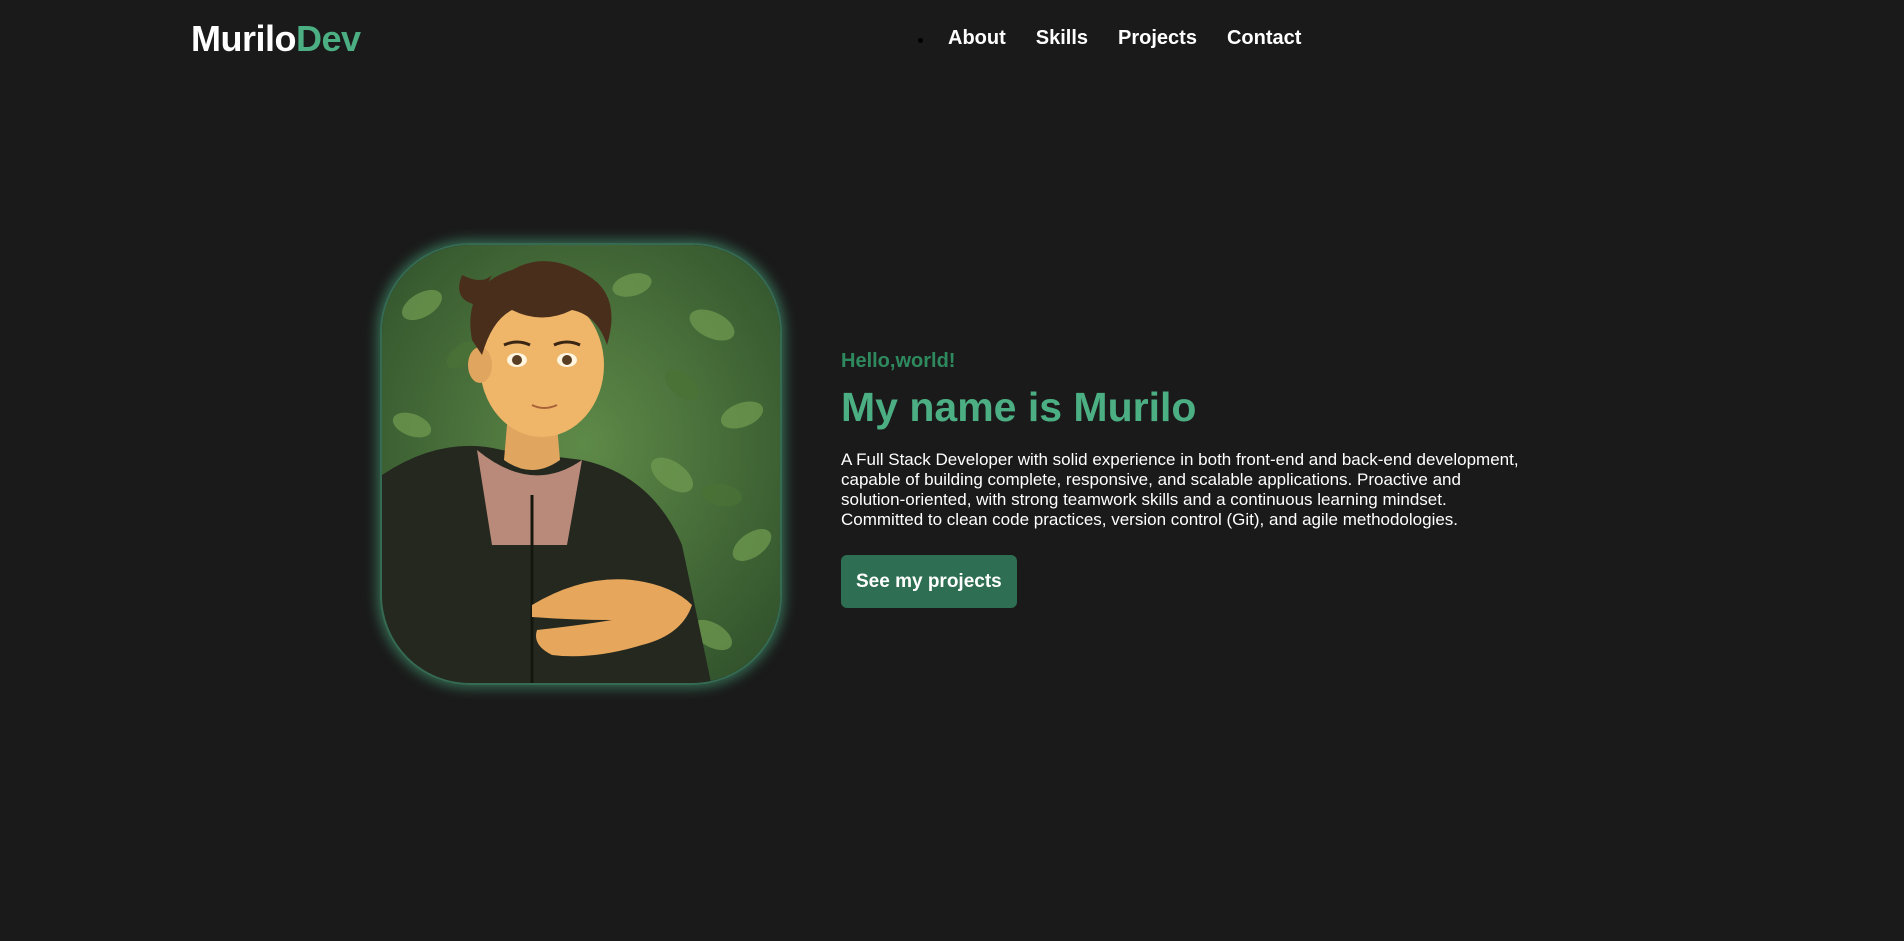 This screenshot has height=941, width=1904. Describe the element at coordinates (898, 361) in the screenshot. I see `greeting: Hello,world!` at that location.